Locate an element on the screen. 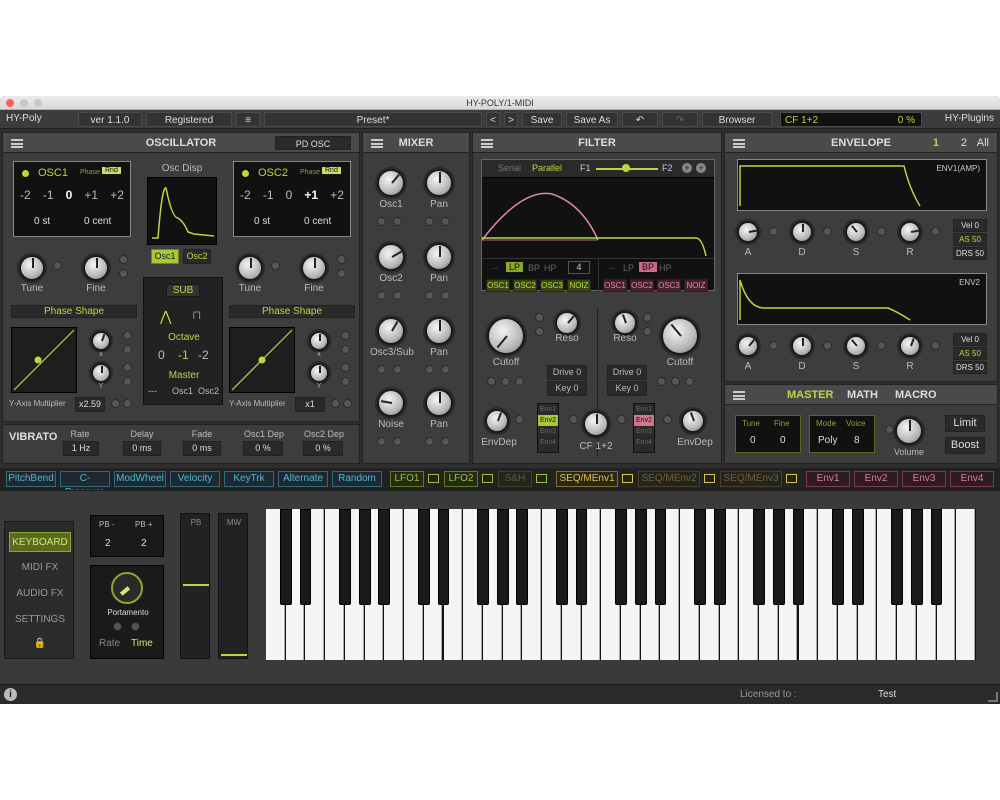  env1-attack-knob is located at coordinates (748, 232).